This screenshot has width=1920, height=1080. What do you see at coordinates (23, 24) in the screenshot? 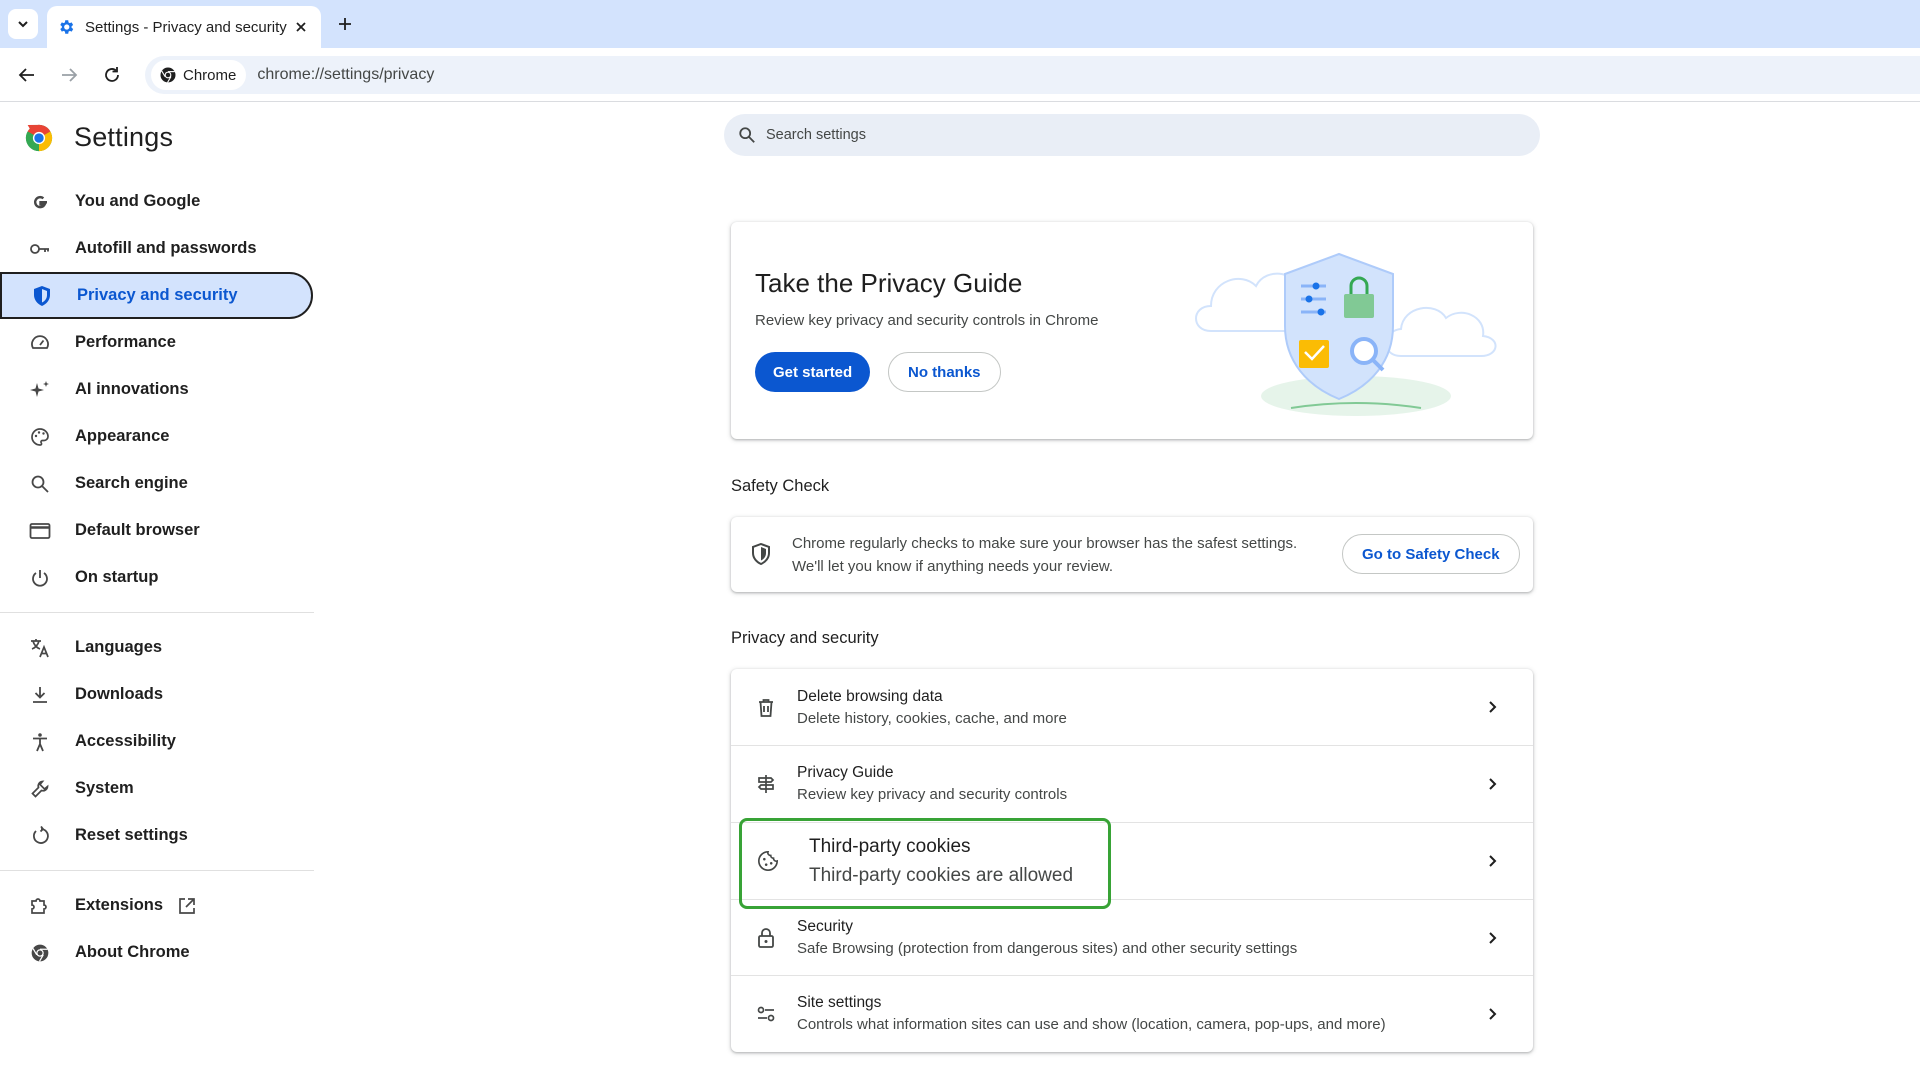
I see `tab-search-button` at bounding box center [23, 24].